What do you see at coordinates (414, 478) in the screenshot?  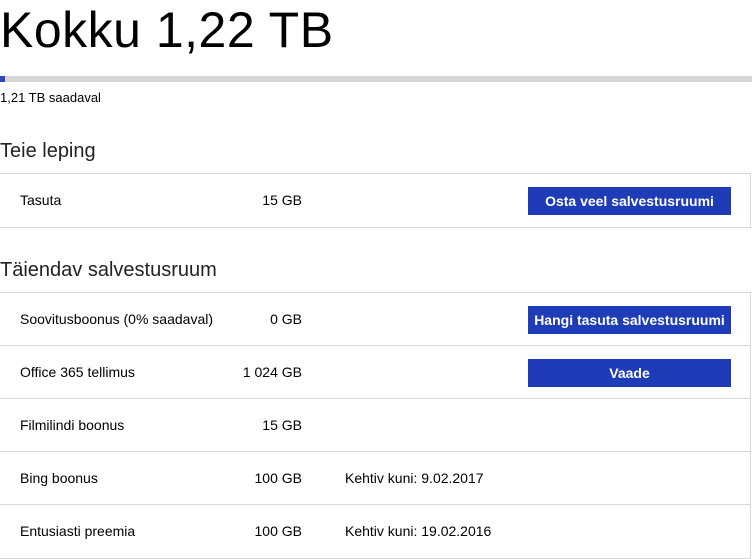 I see `row-expiry: Kehtiv kuni: 9.02.2017` at bounding box center [414, 478].